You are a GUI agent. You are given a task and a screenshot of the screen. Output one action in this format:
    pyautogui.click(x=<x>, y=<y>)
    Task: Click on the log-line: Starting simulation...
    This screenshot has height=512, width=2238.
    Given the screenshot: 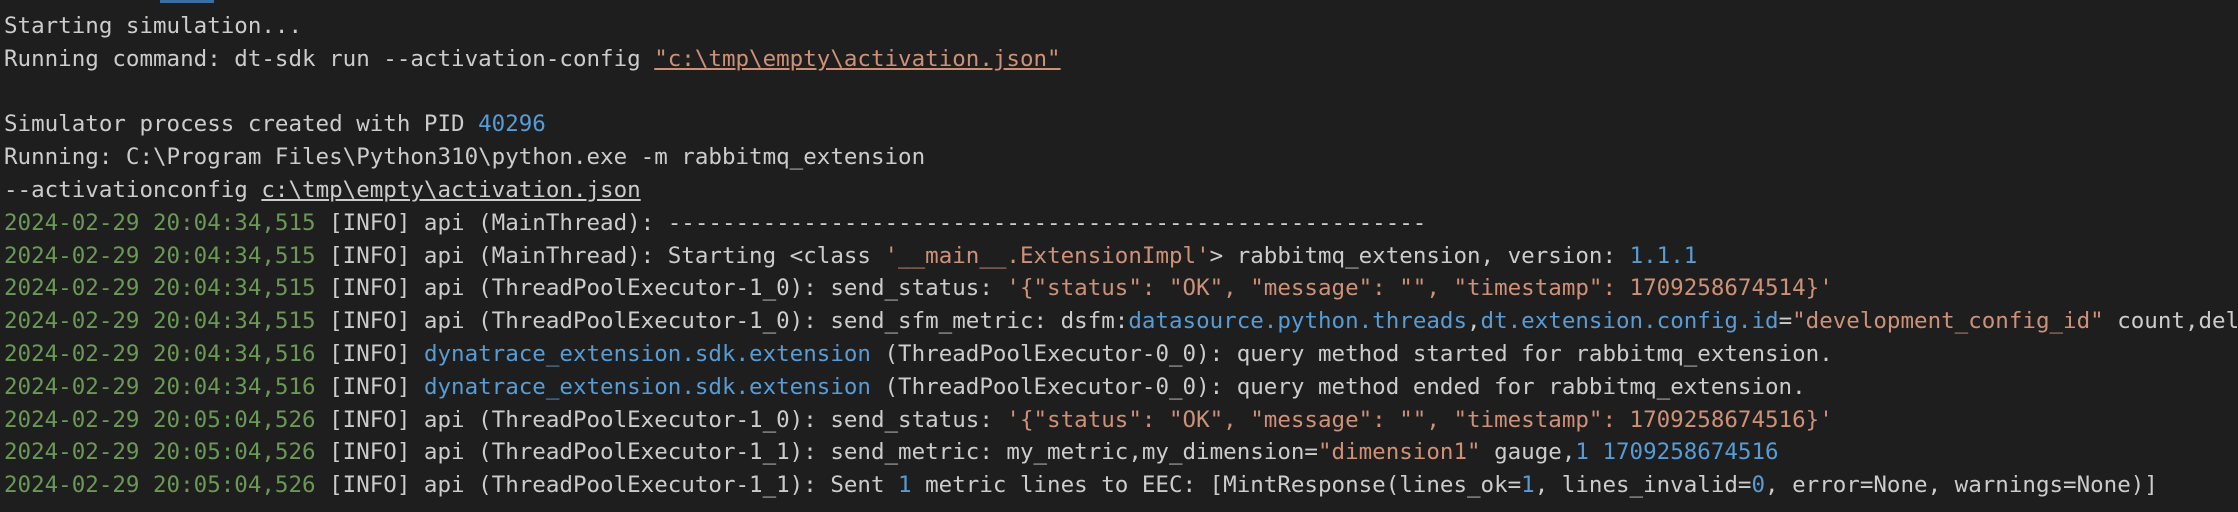 What is the action you would take?
    pyautogui.click(x=153, y=26)
    